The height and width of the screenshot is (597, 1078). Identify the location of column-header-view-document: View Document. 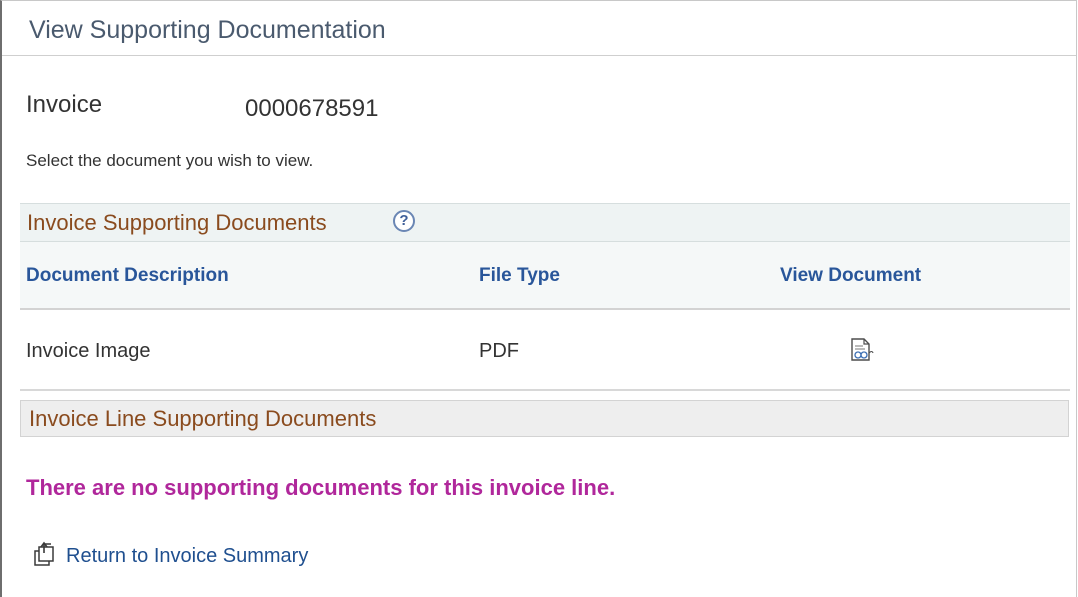
(850, 276).